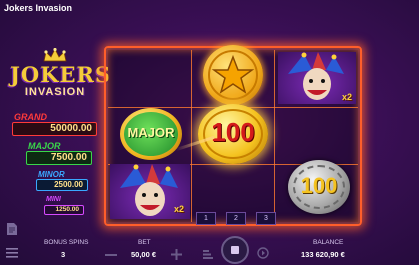  I want to click on star-icon, so click(233, 75).